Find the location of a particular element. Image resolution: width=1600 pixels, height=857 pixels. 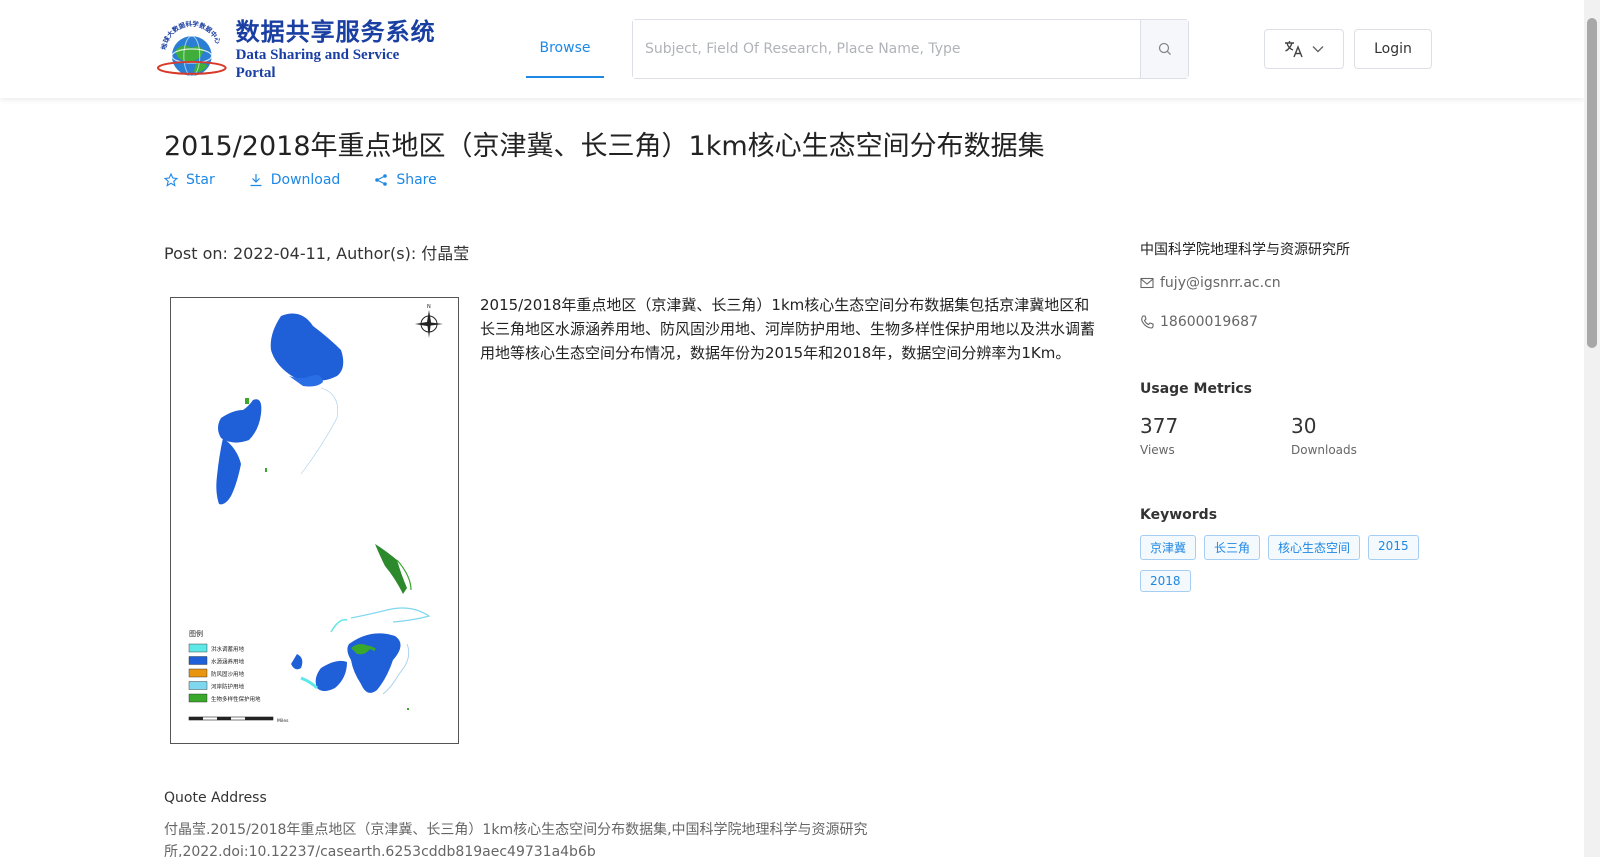

svg-text: N is located at coordinates (429, 307).